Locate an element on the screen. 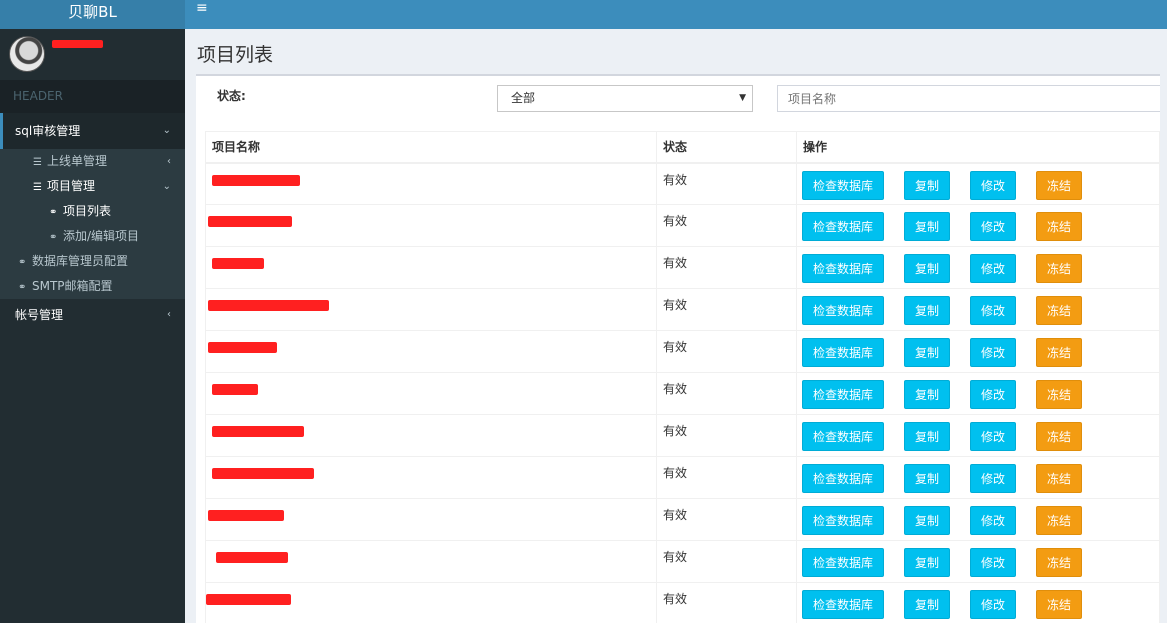 Image resolution: width=1167 pixels, height=623 pixels. sidebar-item-smtp-config: ⚭ SMTP邮箱配置 is located at coordinates (92, 286).